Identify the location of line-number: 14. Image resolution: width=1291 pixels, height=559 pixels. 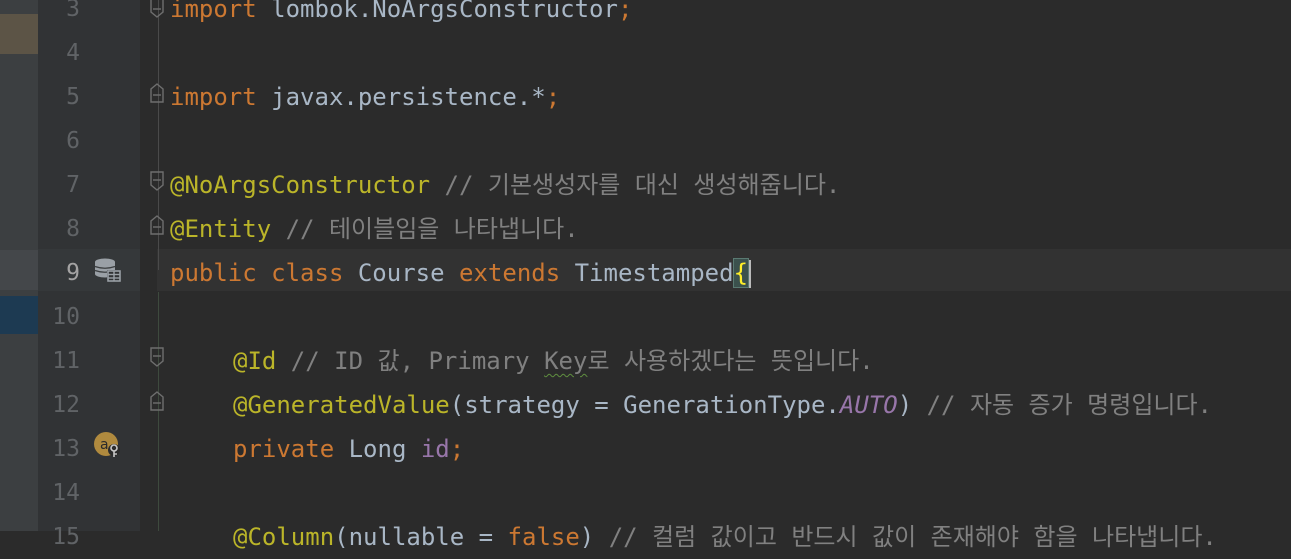
(66, 493).